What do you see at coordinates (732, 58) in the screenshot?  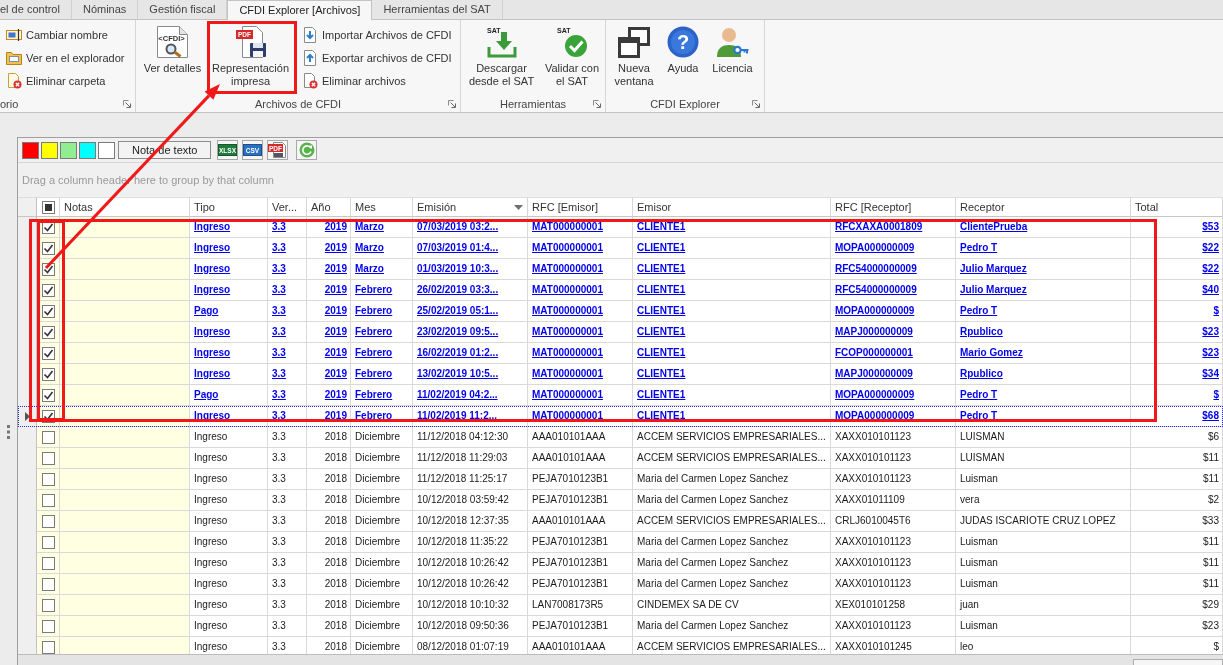 I see `ribbon-button: Licencia` at bounding box center [732, 58].